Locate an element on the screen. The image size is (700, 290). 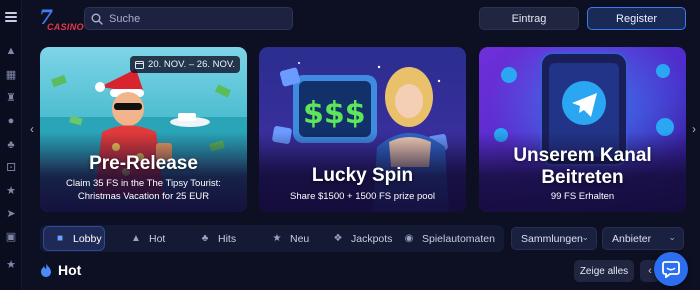
chat-icon is located at coordinates (671, 269).